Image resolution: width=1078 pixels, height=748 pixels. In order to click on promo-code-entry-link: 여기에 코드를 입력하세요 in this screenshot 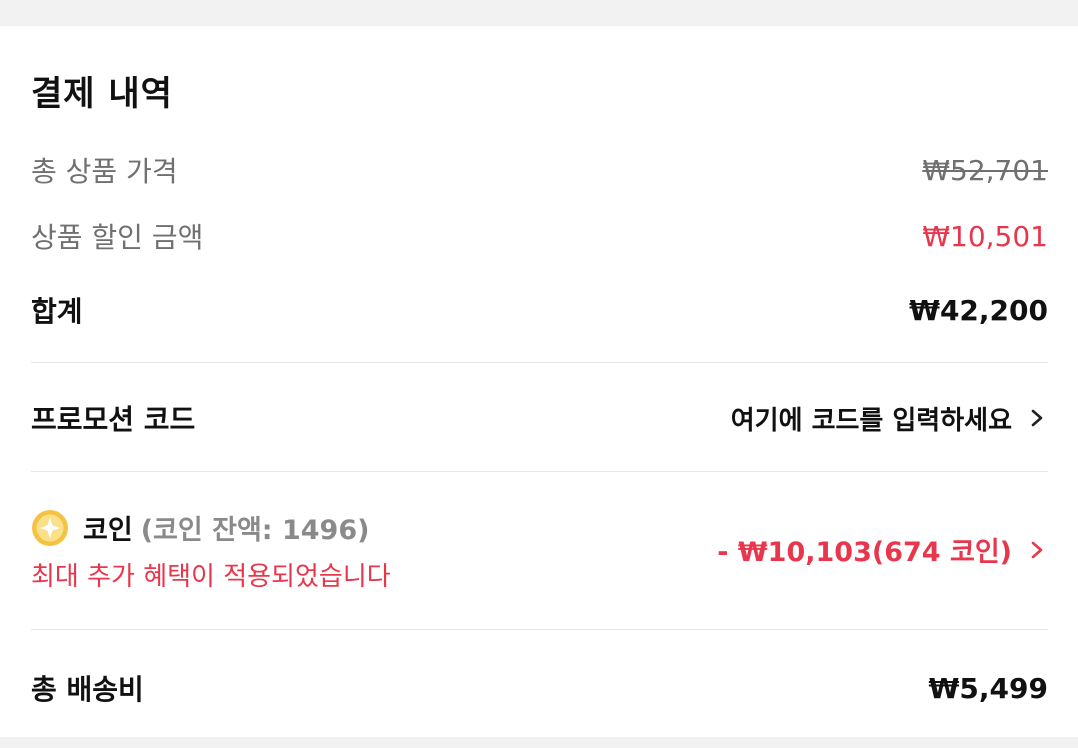, I will do `click(889, 418)`.